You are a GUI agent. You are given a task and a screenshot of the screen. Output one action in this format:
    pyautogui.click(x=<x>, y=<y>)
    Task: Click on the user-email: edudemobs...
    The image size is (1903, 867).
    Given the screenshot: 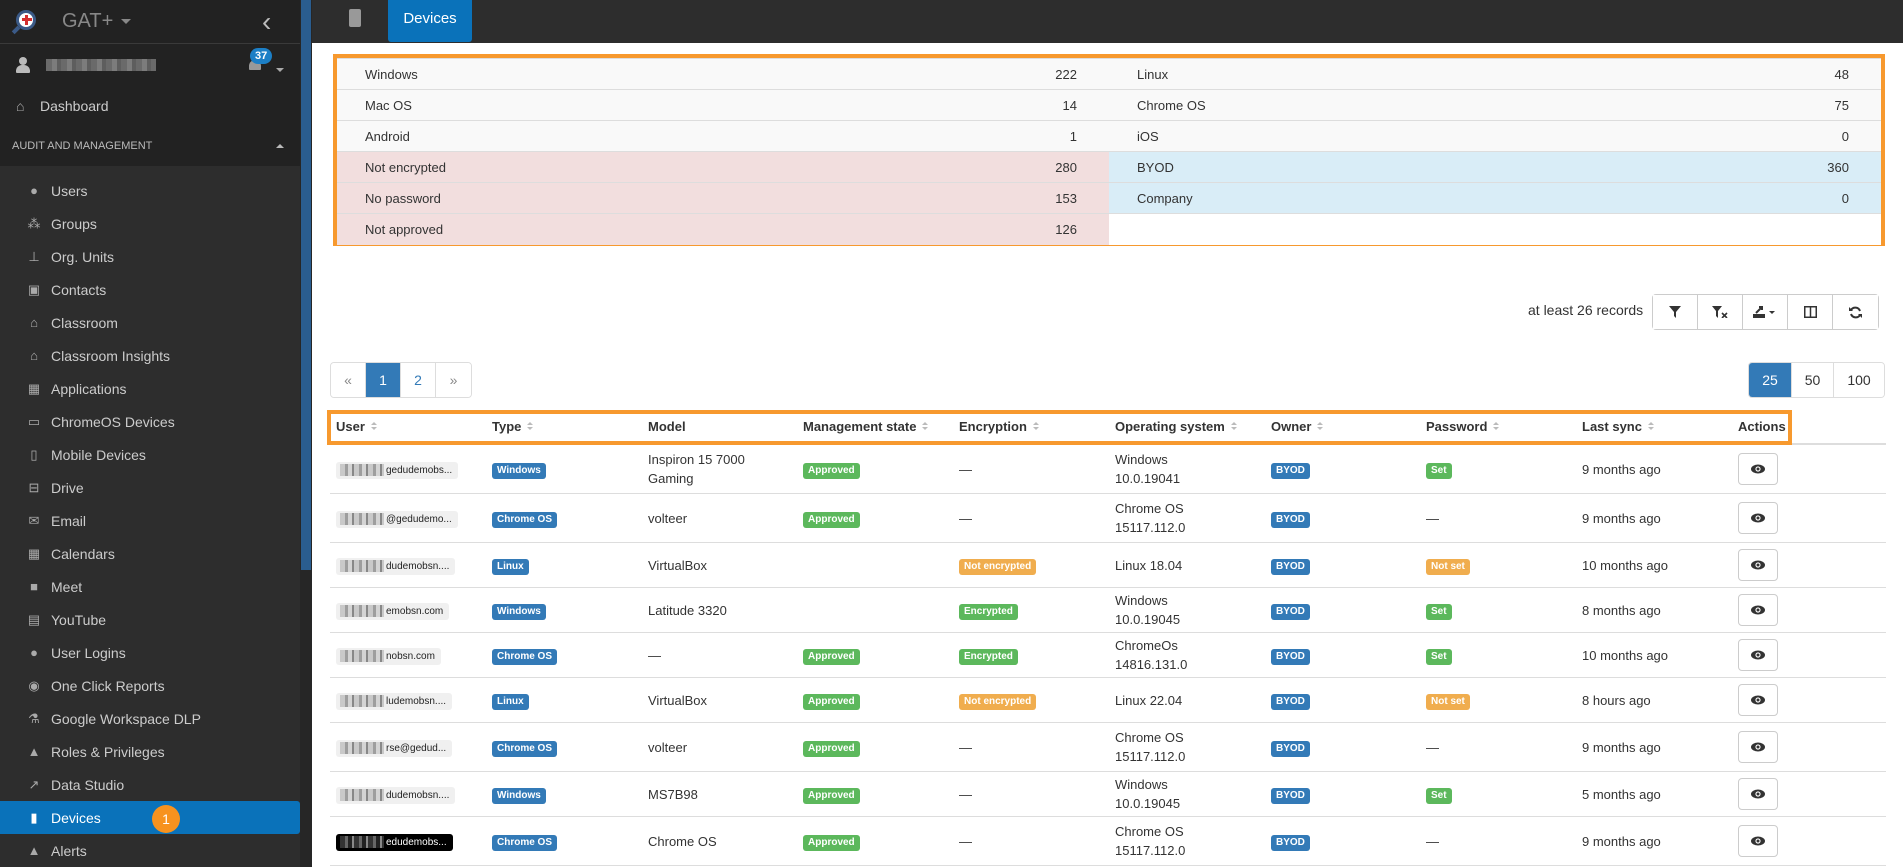 What is the action you would take?
    pyautogui.click(x=394, y=842)
    